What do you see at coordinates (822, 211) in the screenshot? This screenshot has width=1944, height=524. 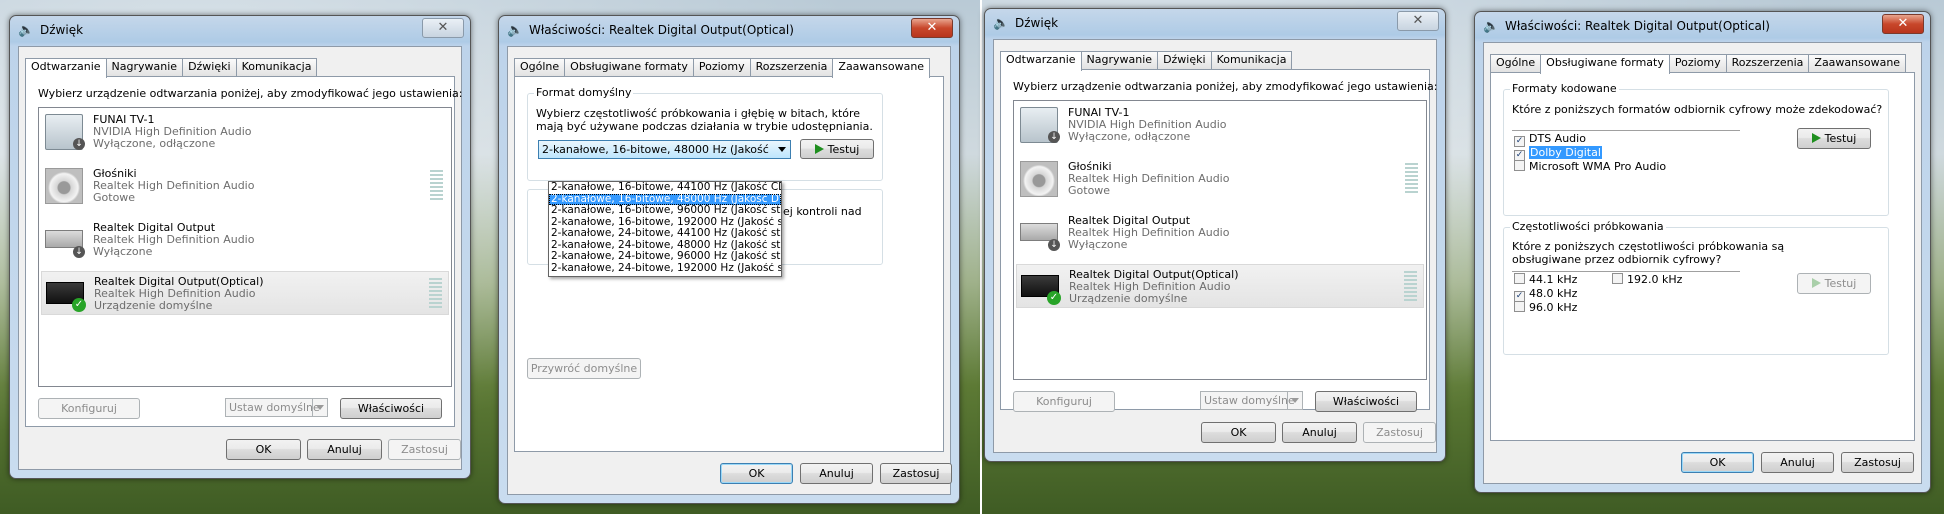 I see `hidden-fragment: ej kontroli nad` at bounding box center [822, 211].